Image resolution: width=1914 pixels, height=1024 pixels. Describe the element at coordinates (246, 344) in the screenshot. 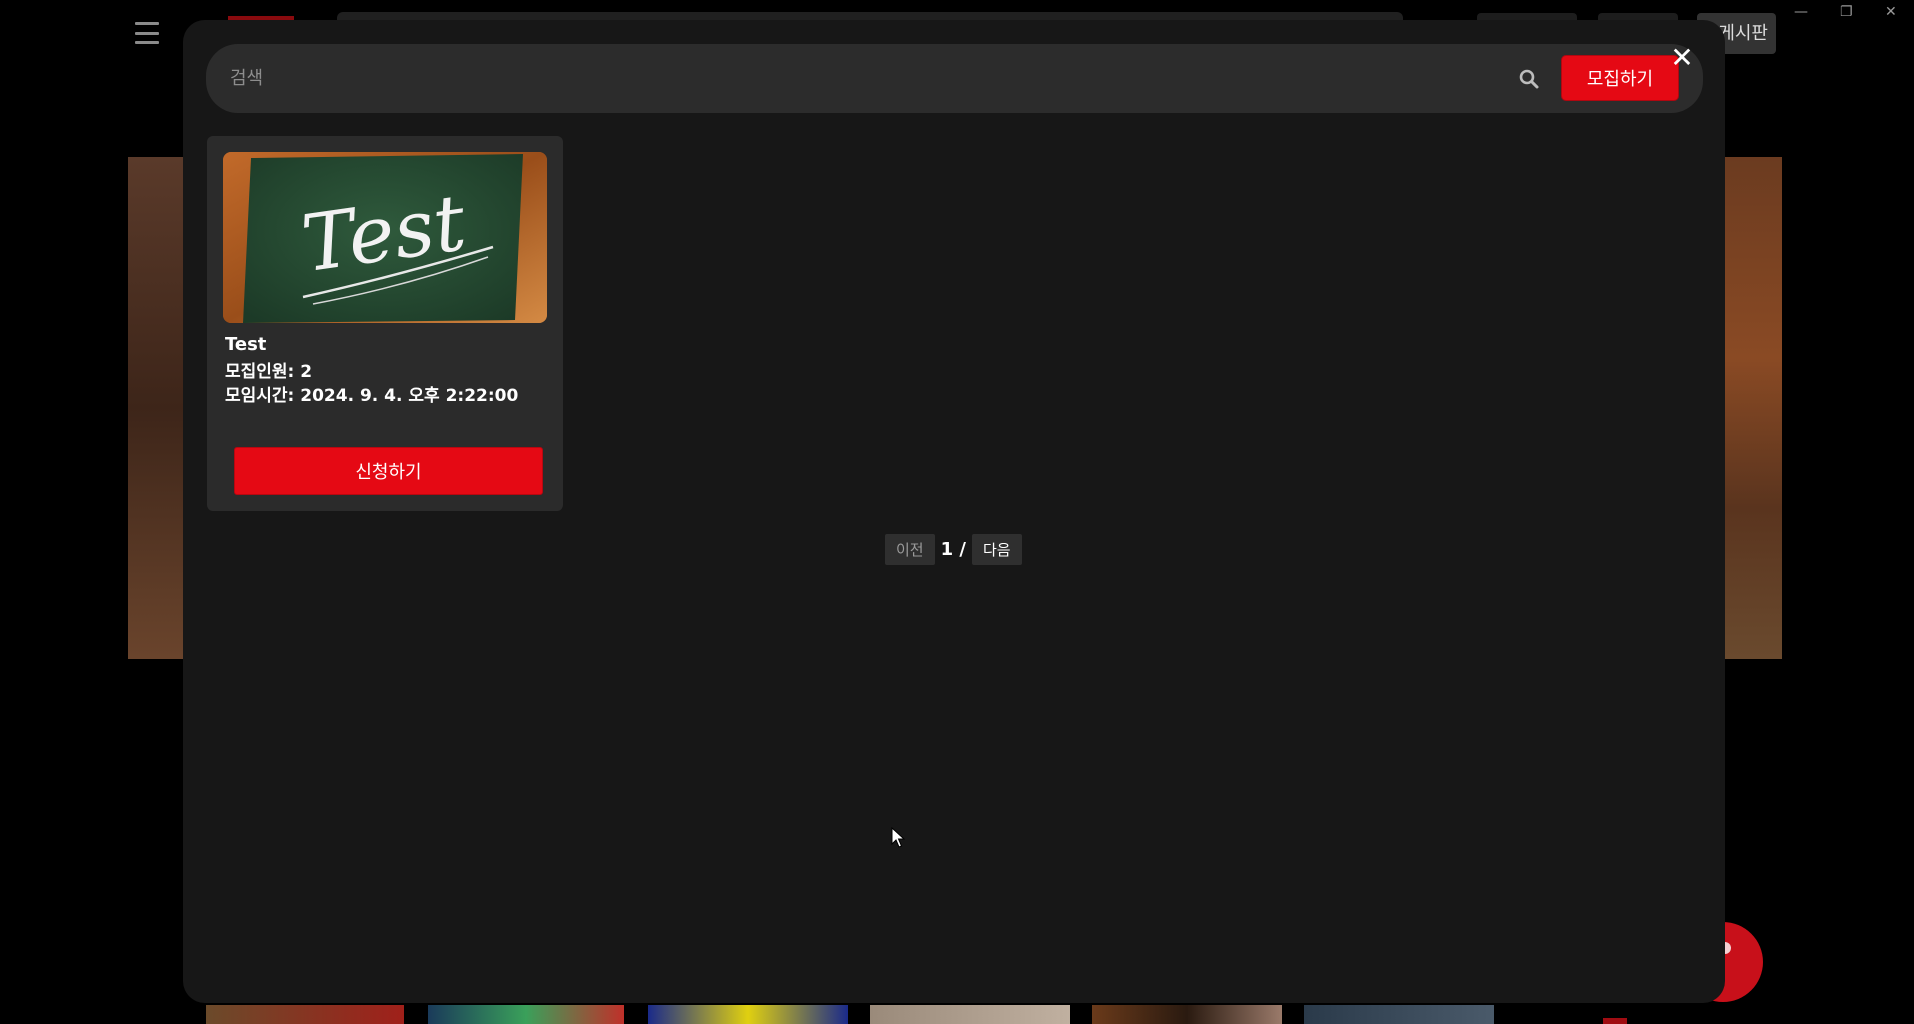

I see `card-title: Test` at that location.